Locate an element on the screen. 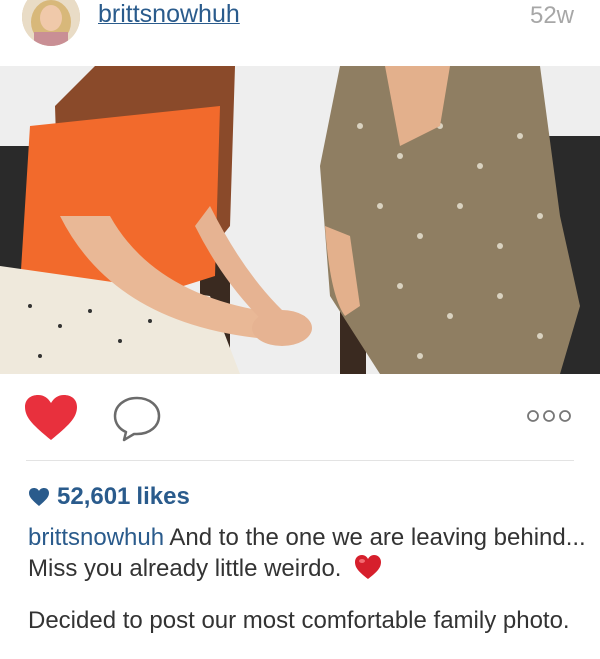  red-heart-emoji-icon is located at coordinates (368, 567).